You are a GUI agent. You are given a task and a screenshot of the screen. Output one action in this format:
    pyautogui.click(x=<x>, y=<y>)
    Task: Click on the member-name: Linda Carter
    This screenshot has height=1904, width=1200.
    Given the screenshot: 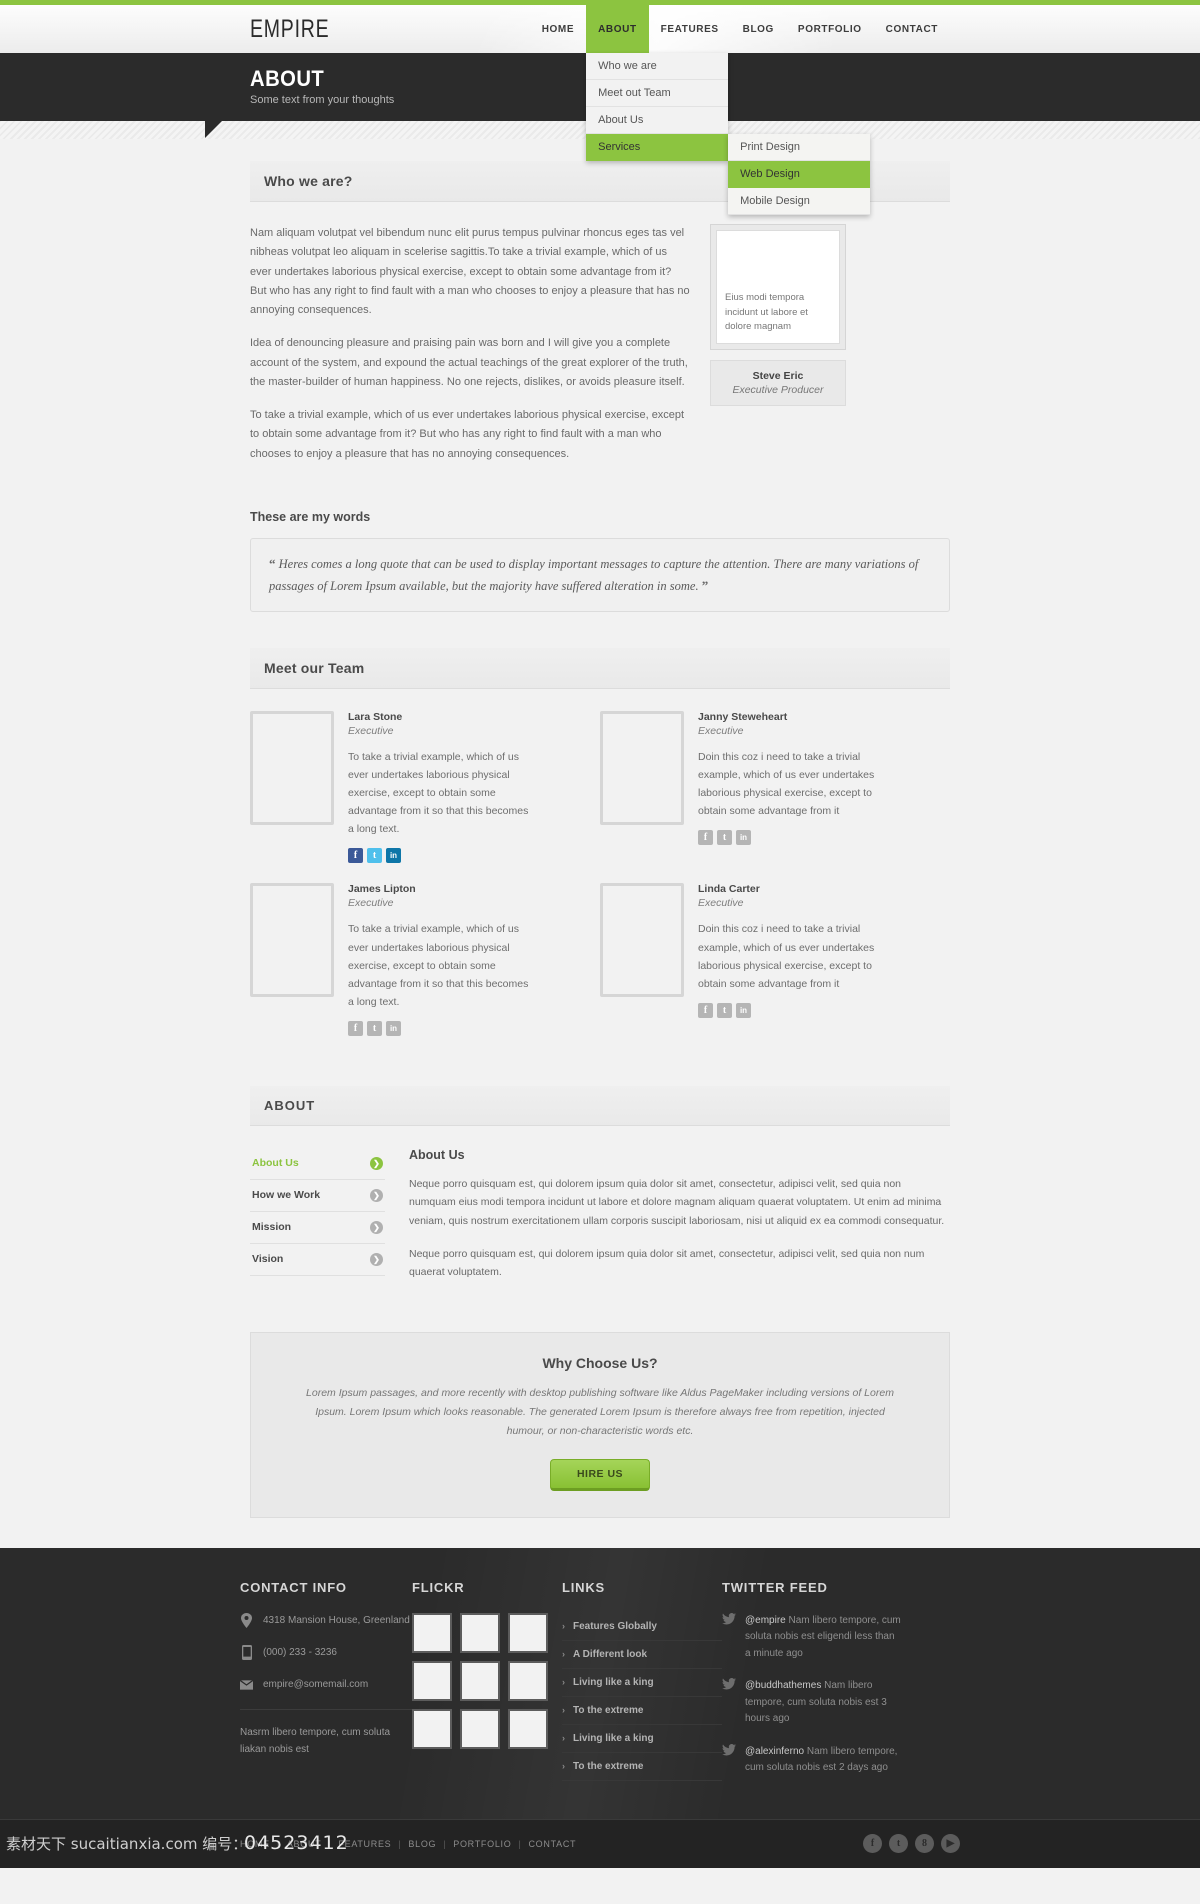 What is the action you would take?
    pyautogui.click(x=729, y=889)
    